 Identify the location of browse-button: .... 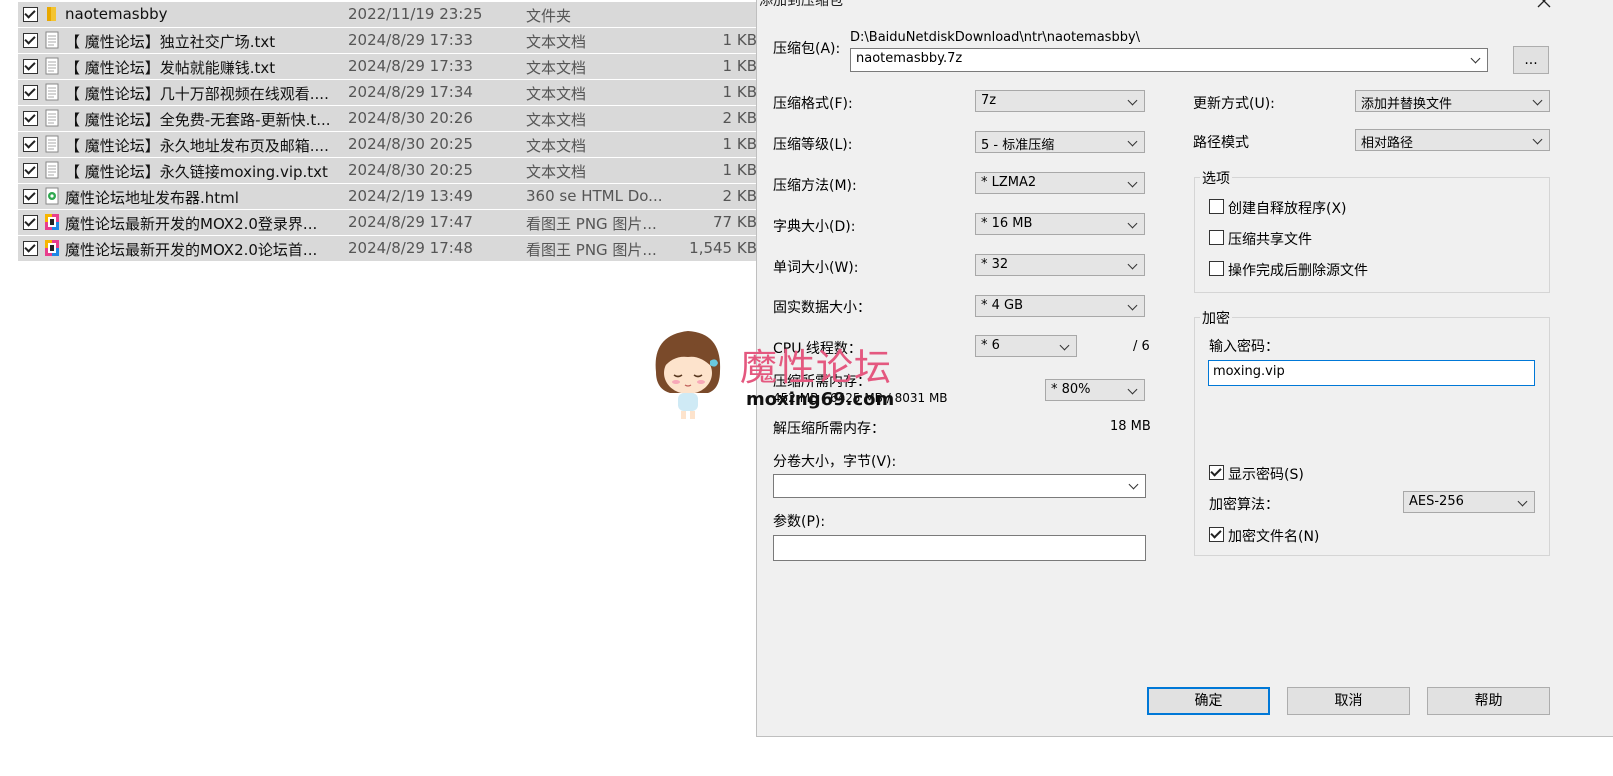
(1531, 60).